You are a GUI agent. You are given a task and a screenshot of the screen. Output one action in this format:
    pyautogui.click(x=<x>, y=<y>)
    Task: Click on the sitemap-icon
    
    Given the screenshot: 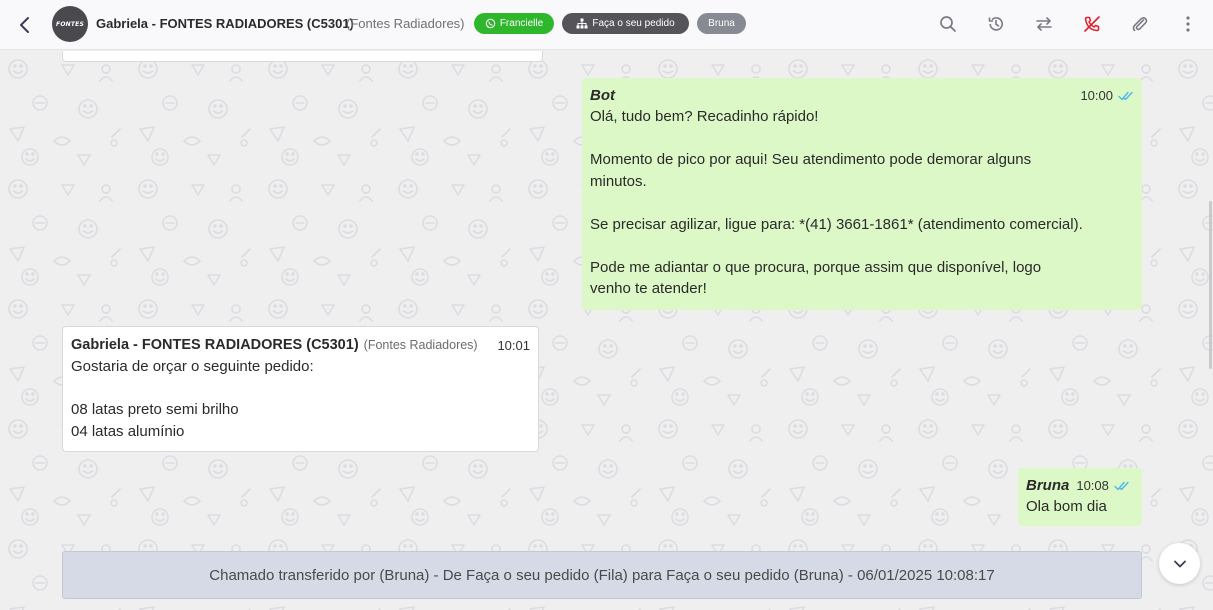 What is the action you would take?
    pyautogui.click(x=582, y=23)
    